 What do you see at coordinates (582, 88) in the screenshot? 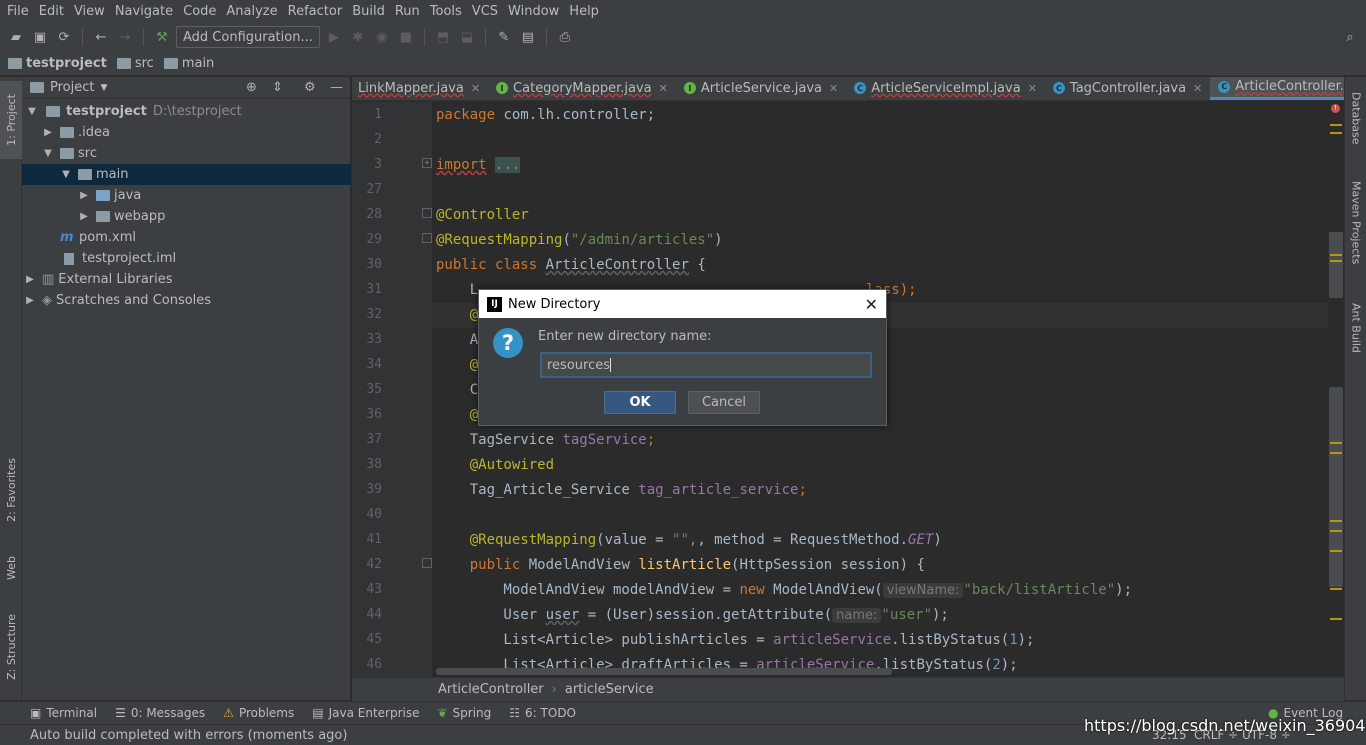
I see `tab-categorymapper: I CategoryMapper.java ✕` at bounding box center [582, 88].